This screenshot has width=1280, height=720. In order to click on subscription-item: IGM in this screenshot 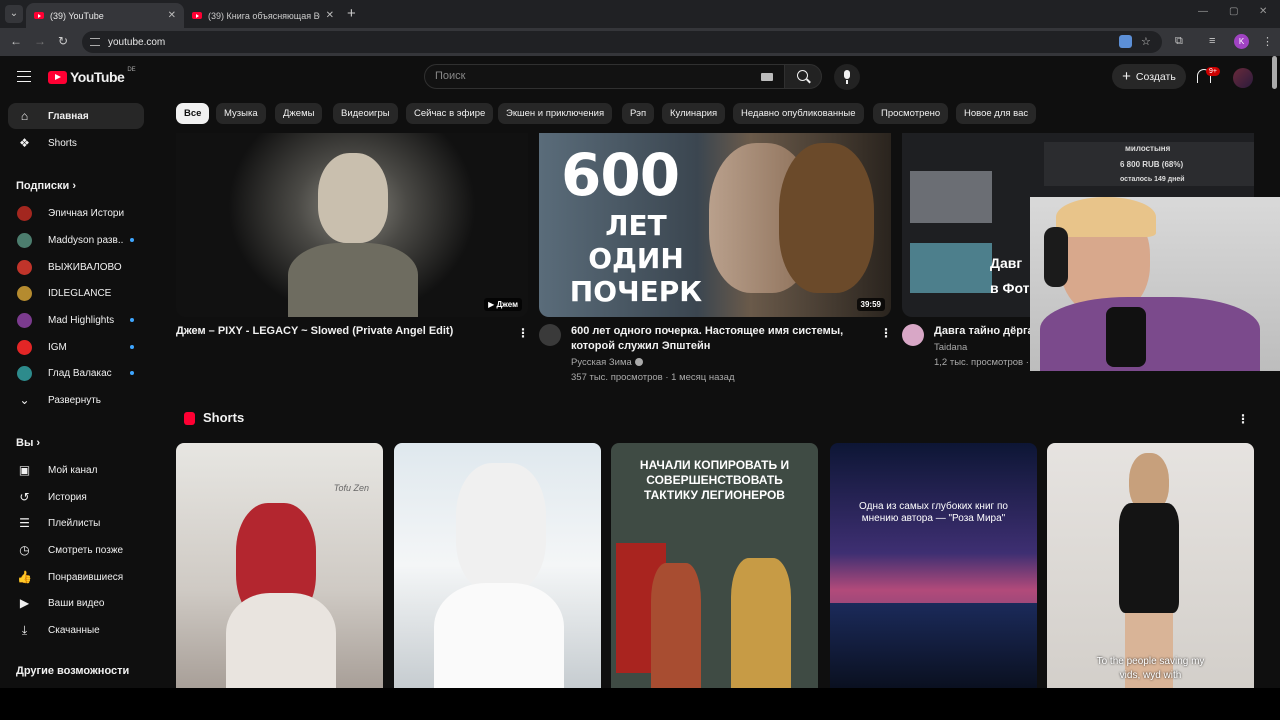, I will do `click(76, 347)`.